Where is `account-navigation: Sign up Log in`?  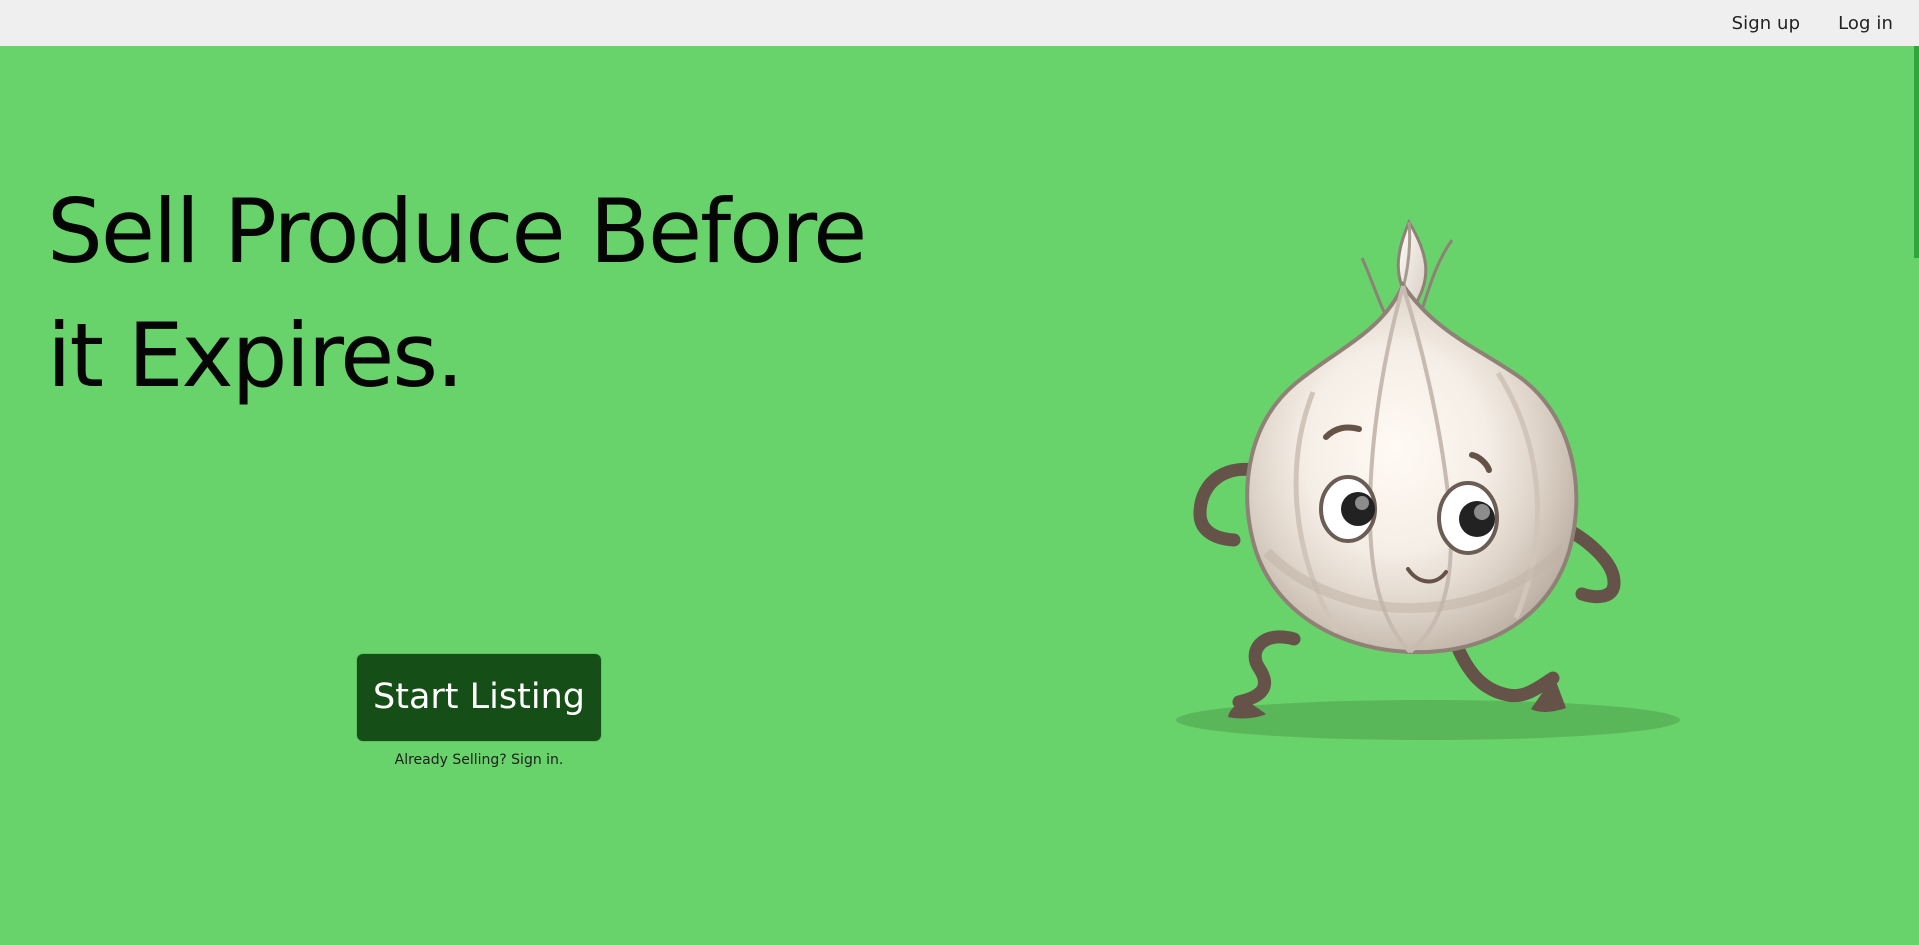
account-navigation: Sign up Log in is located at coordinates (1812, 23).